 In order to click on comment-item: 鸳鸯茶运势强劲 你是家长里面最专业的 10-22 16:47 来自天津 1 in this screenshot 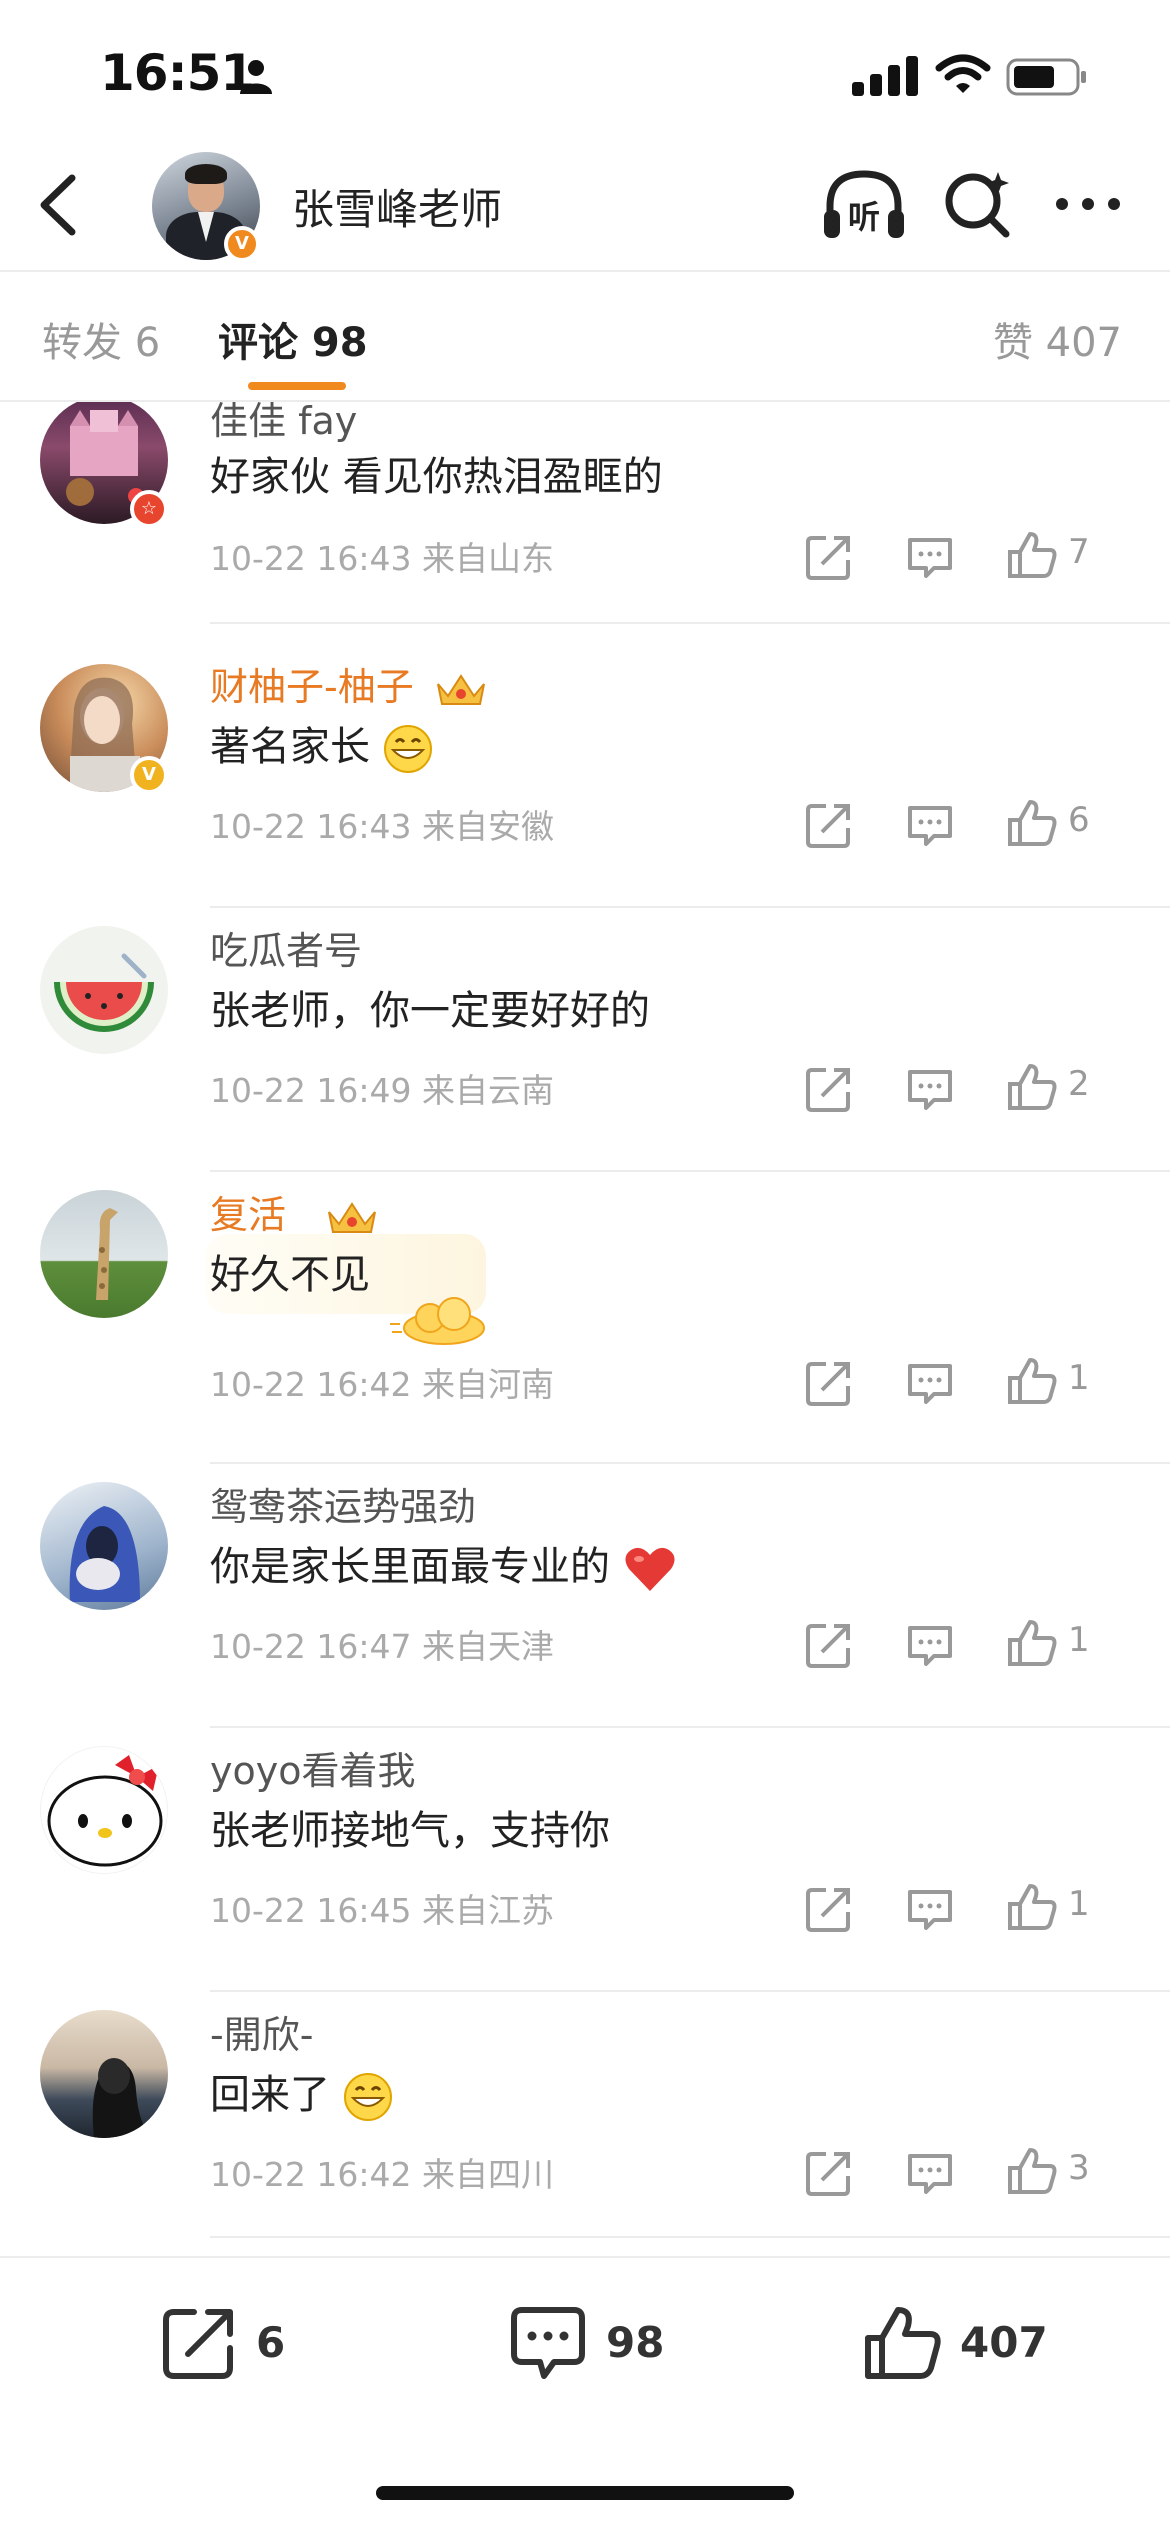, I will do `click(585, 1596)`.